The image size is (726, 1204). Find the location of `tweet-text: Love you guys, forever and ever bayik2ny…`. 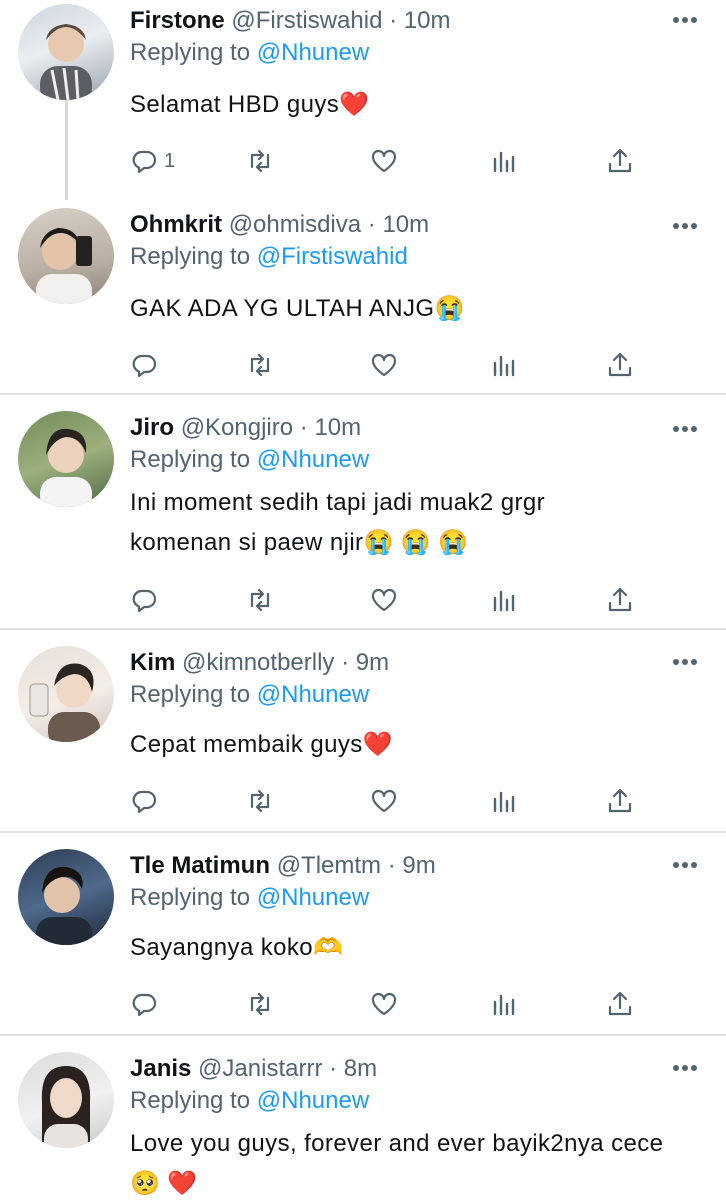

tweet-text: Love you guys, forever and ever bayik2ny… is located at coordinates (400, 1164).